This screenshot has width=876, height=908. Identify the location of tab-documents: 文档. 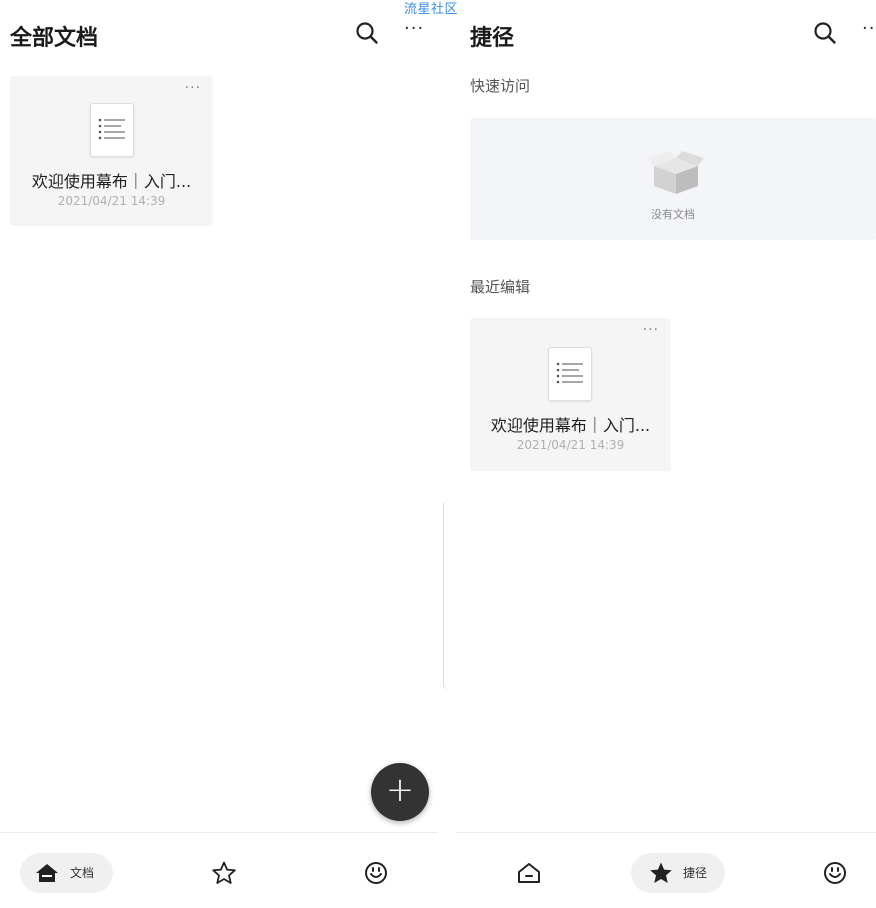
(66, 873).